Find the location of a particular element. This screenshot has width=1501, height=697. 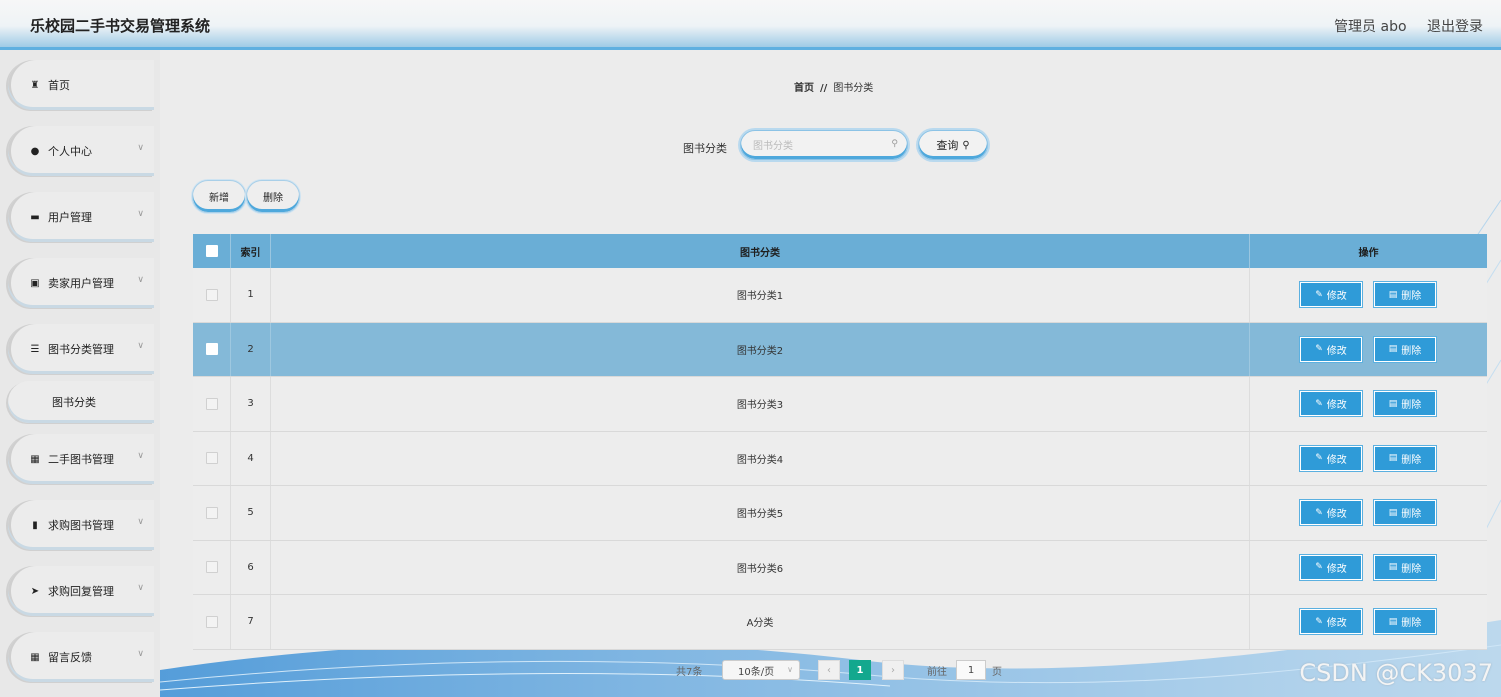

table-row: 1 图书分类1 ✎ 修改 ▤ 删除 is located at coordinates (840, 295).